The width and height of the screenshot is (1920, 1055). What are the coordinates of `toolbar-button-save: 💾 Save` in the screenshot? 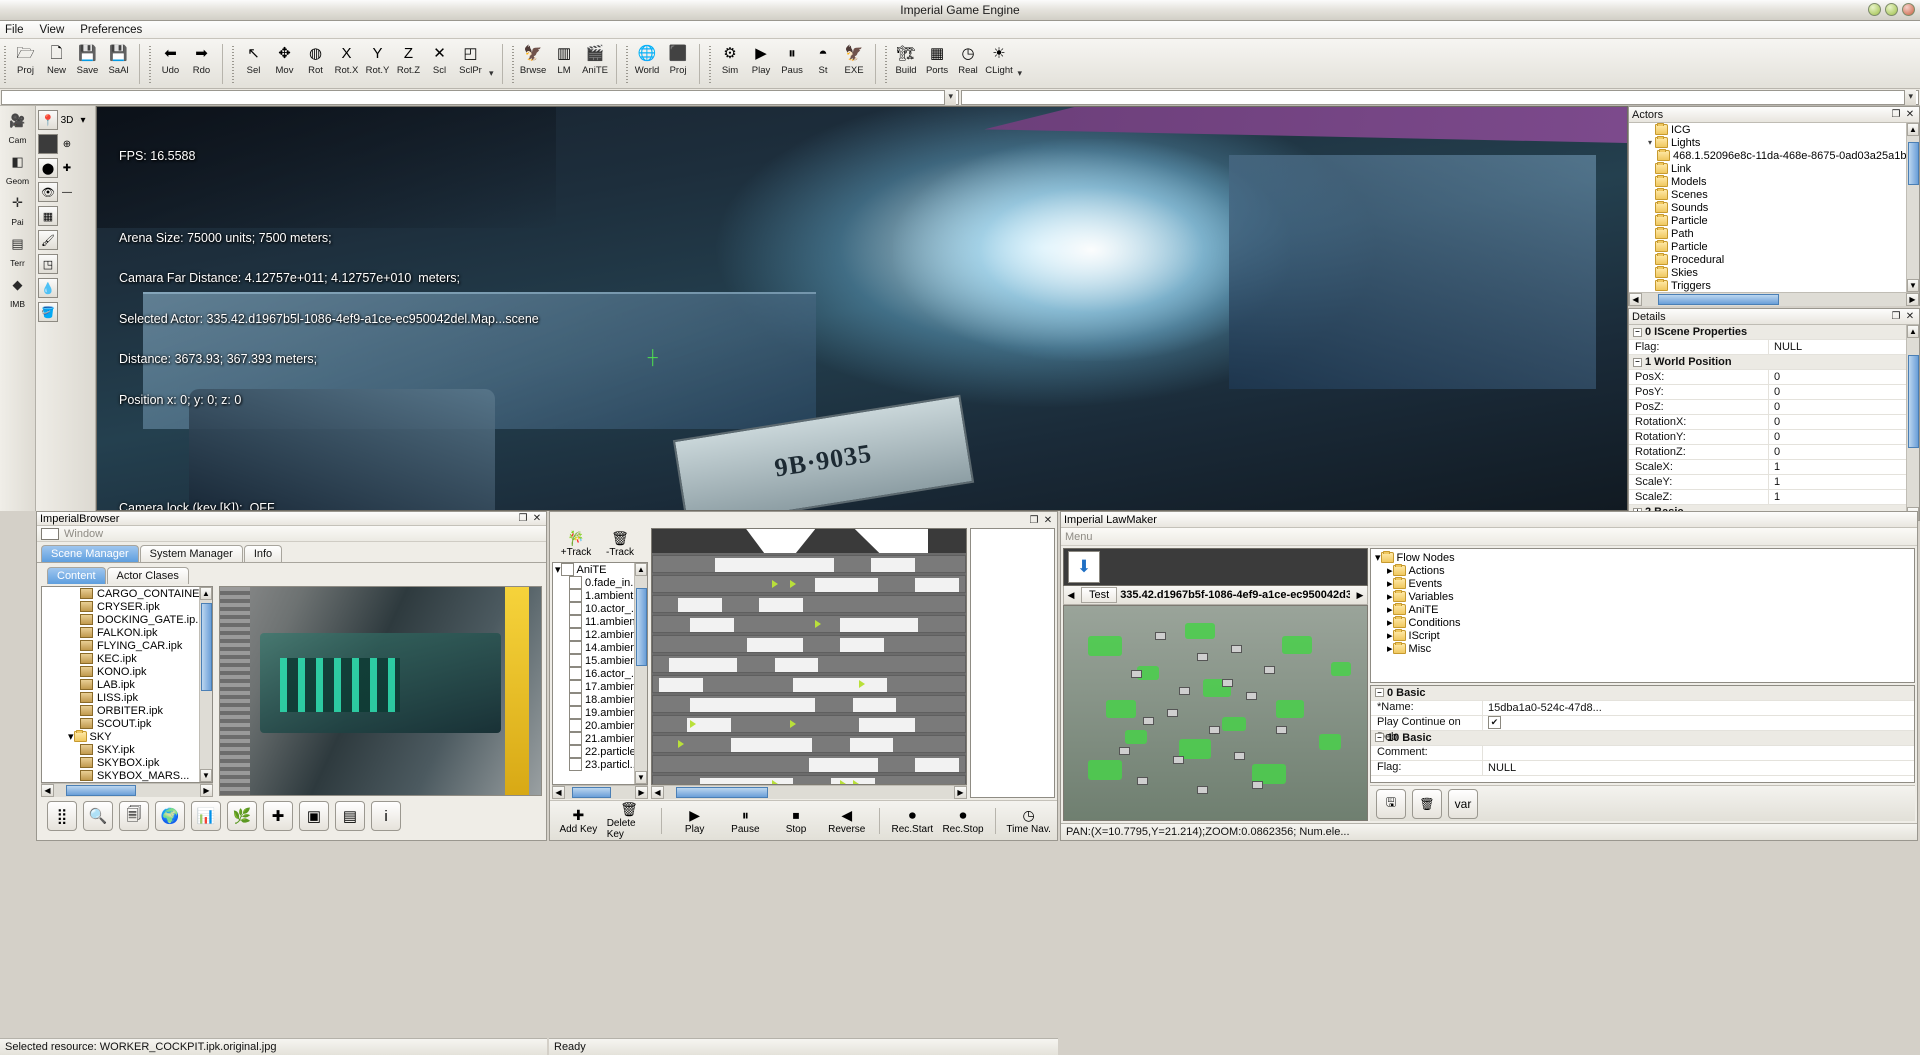 It's located at (87, 59).